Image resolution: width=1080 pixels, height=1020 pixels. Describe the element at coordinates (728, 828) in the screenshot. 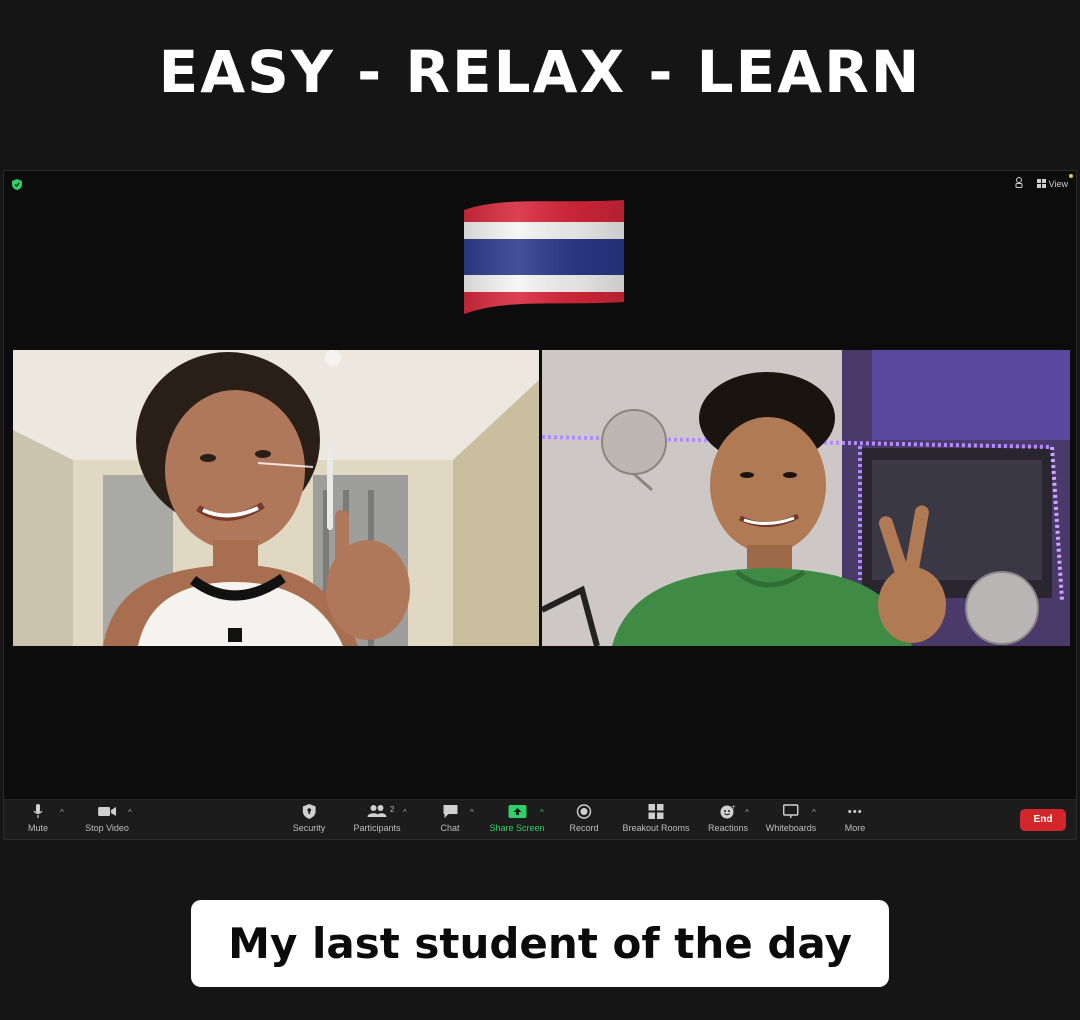

I see `reactions-label: Reactions` at that location.